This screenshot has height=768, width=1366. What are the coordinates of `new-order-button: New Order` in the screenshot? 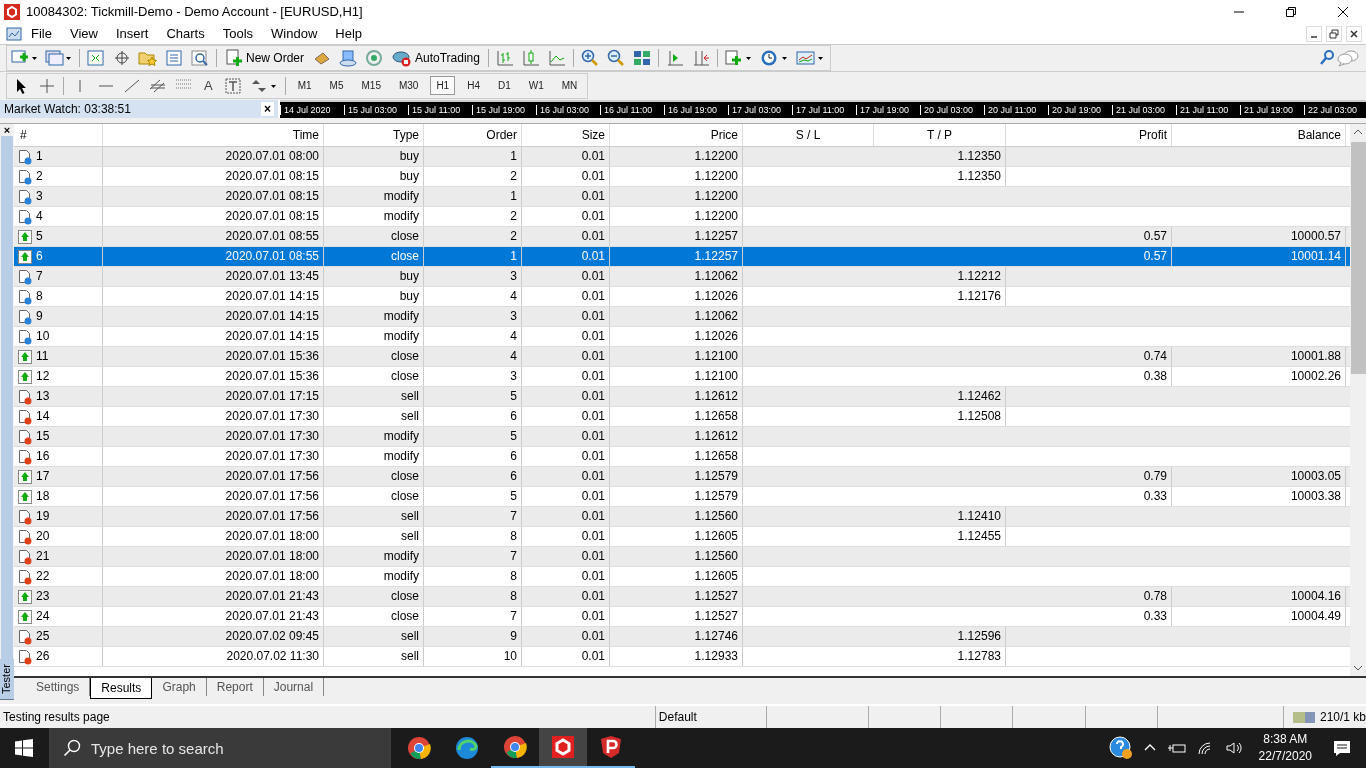 It's located at (264, 58).